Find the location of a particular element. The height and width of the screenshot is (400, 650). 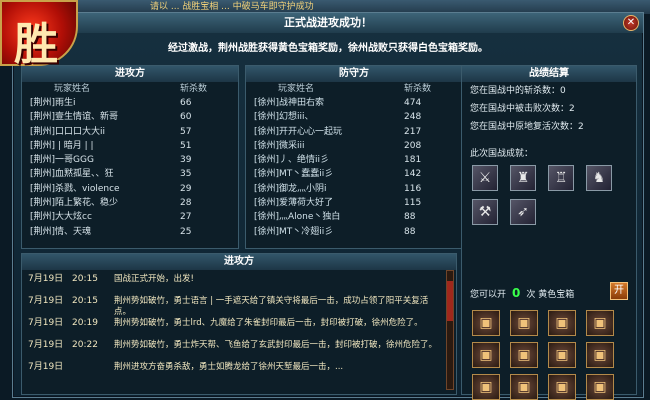

kill-count: 217 is located at coordinates (413, 131).